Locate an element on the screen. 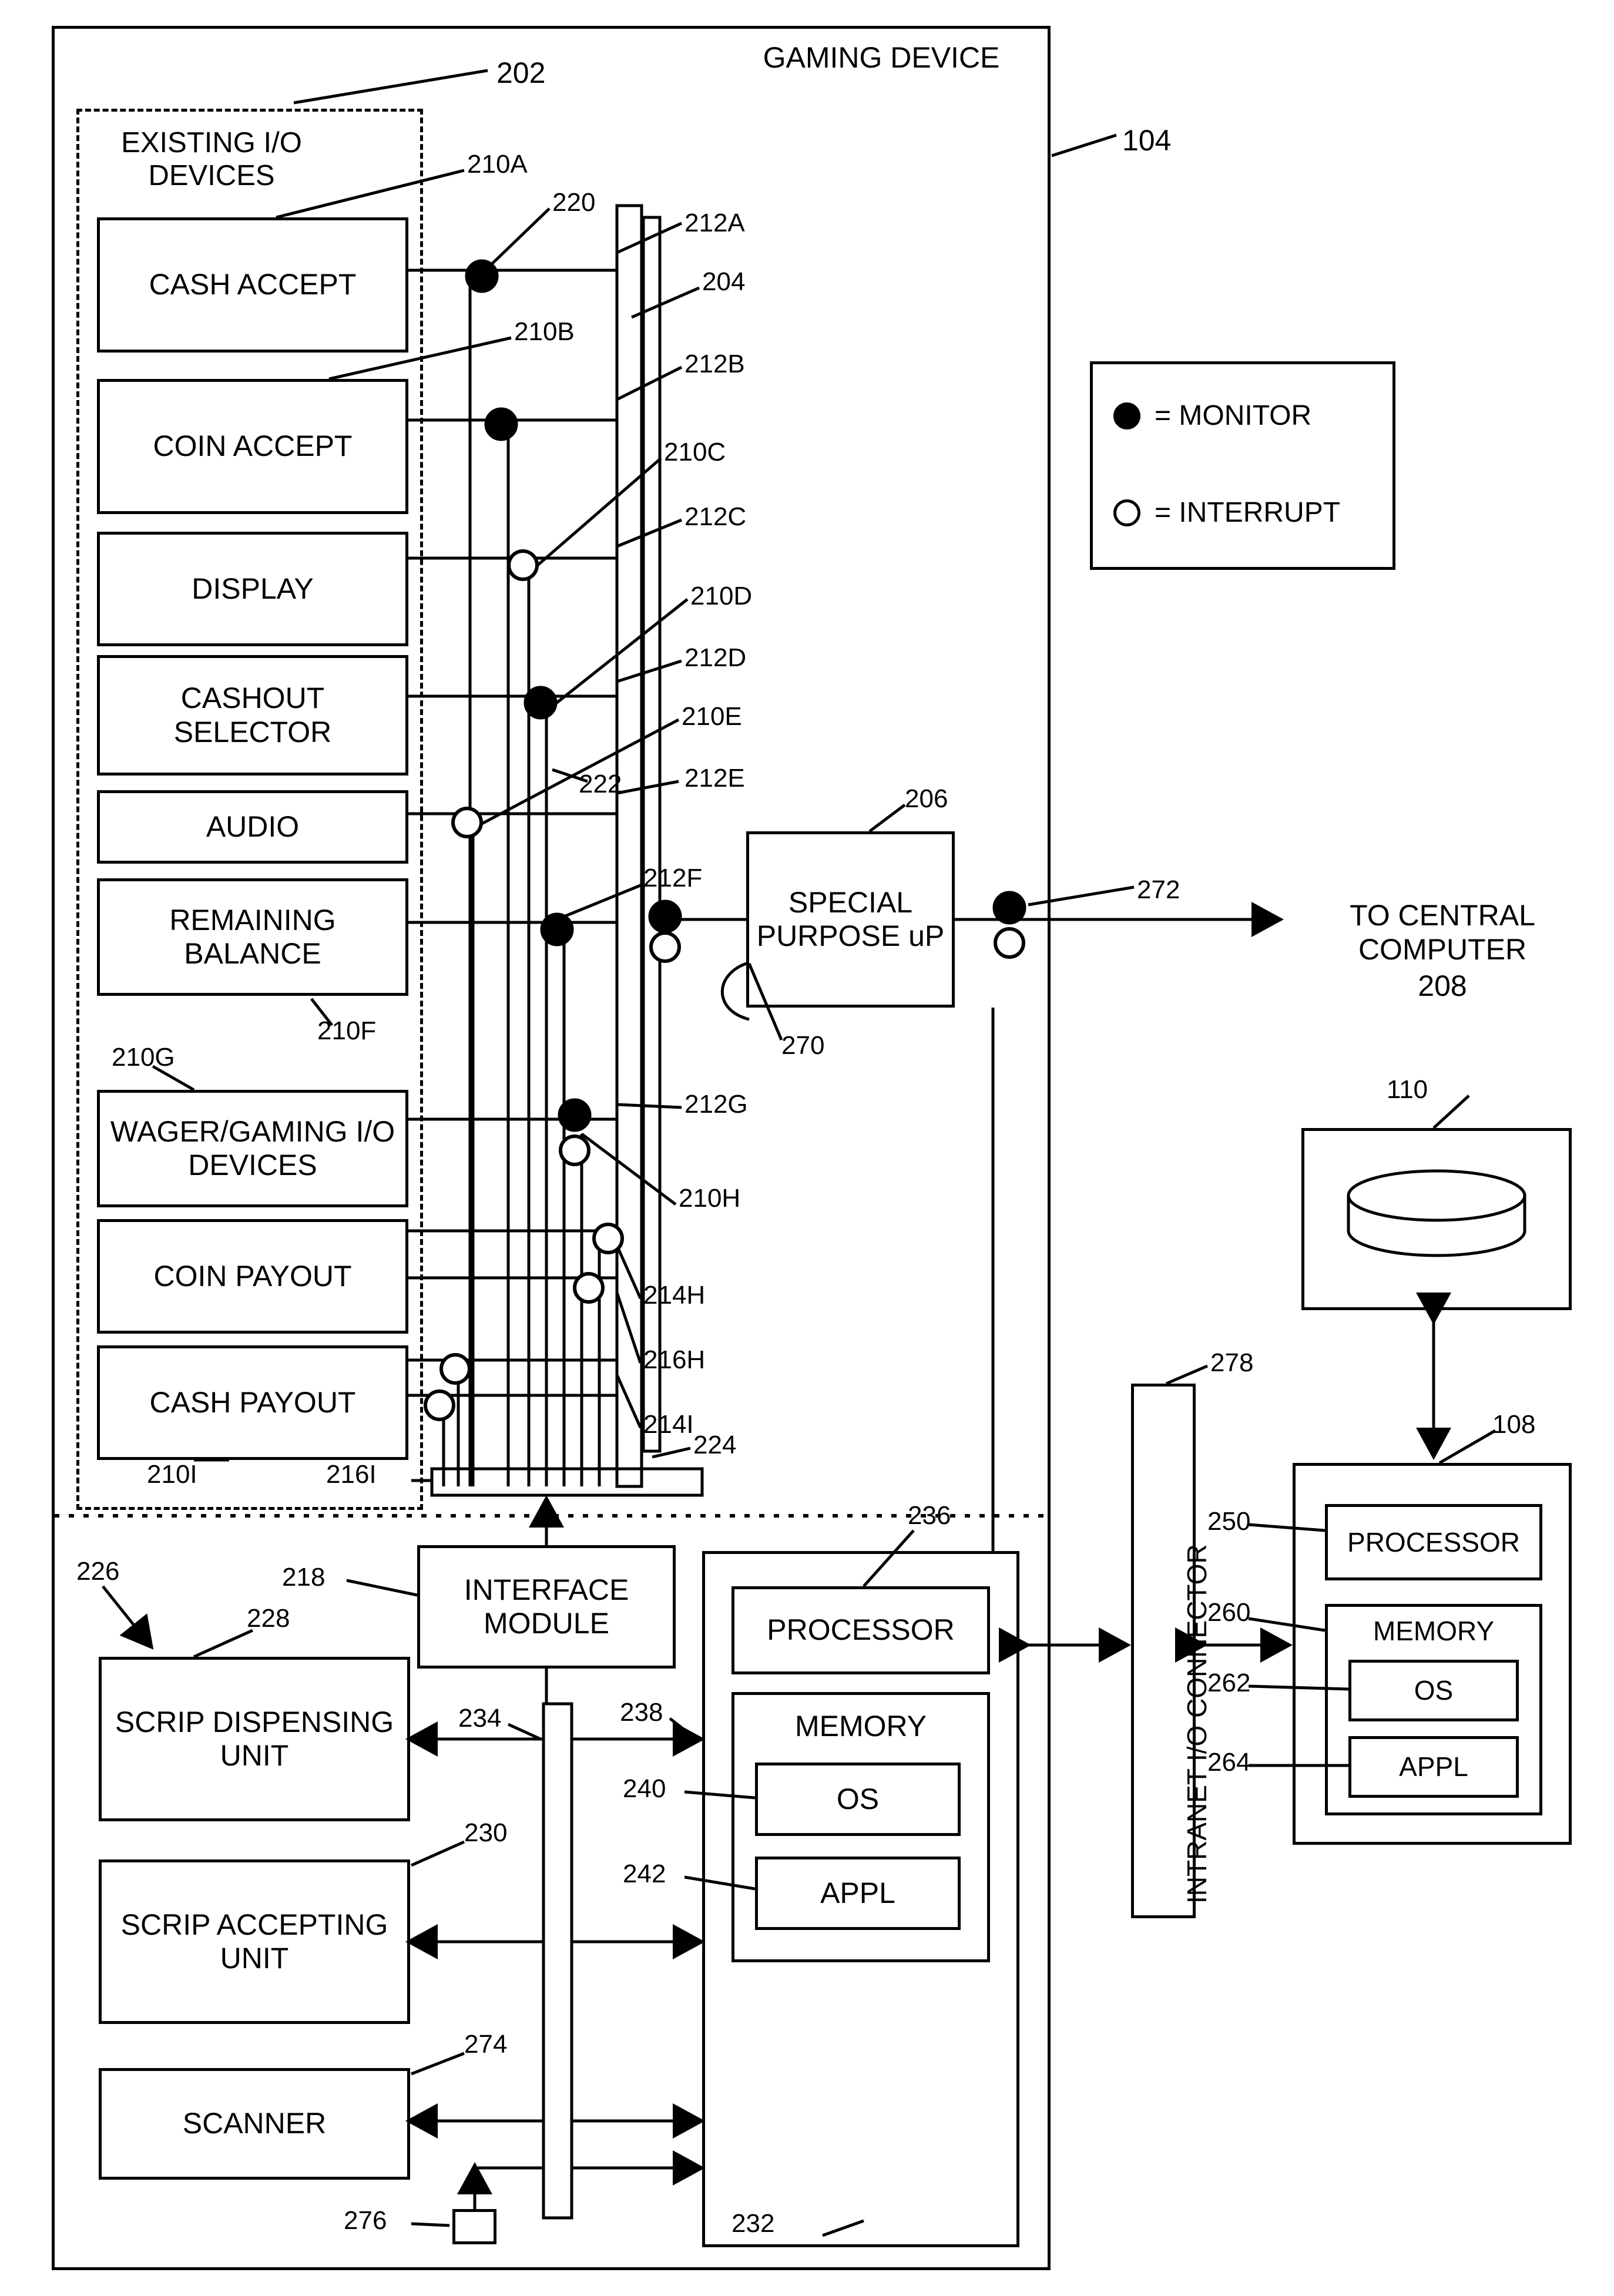  io-box-coin-payout: COIN PAYOUT is located at coordinates (252, 1276).